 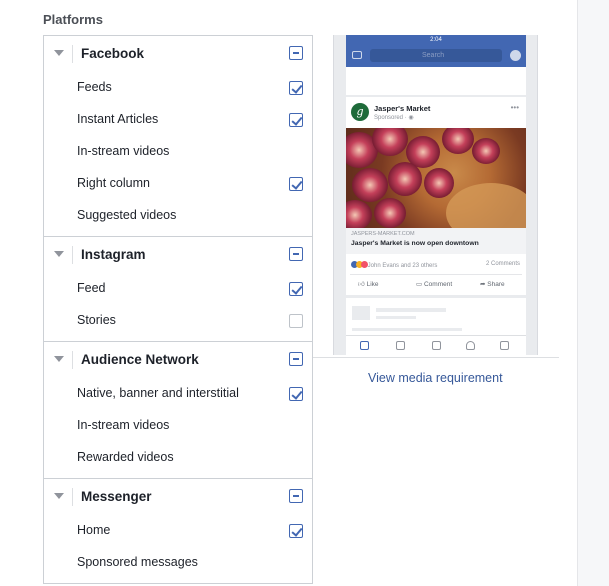 I want to click on placement-label: Home, so click(x=94, y=530).